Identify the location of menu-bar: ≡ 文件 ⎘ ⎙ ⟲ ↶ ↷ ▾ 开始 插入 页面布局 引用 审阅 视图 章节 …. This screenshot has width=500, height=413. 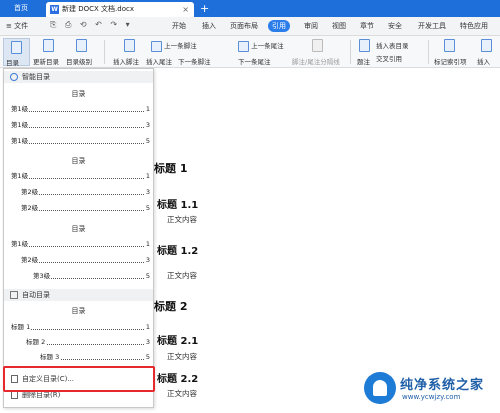
(250, 26).